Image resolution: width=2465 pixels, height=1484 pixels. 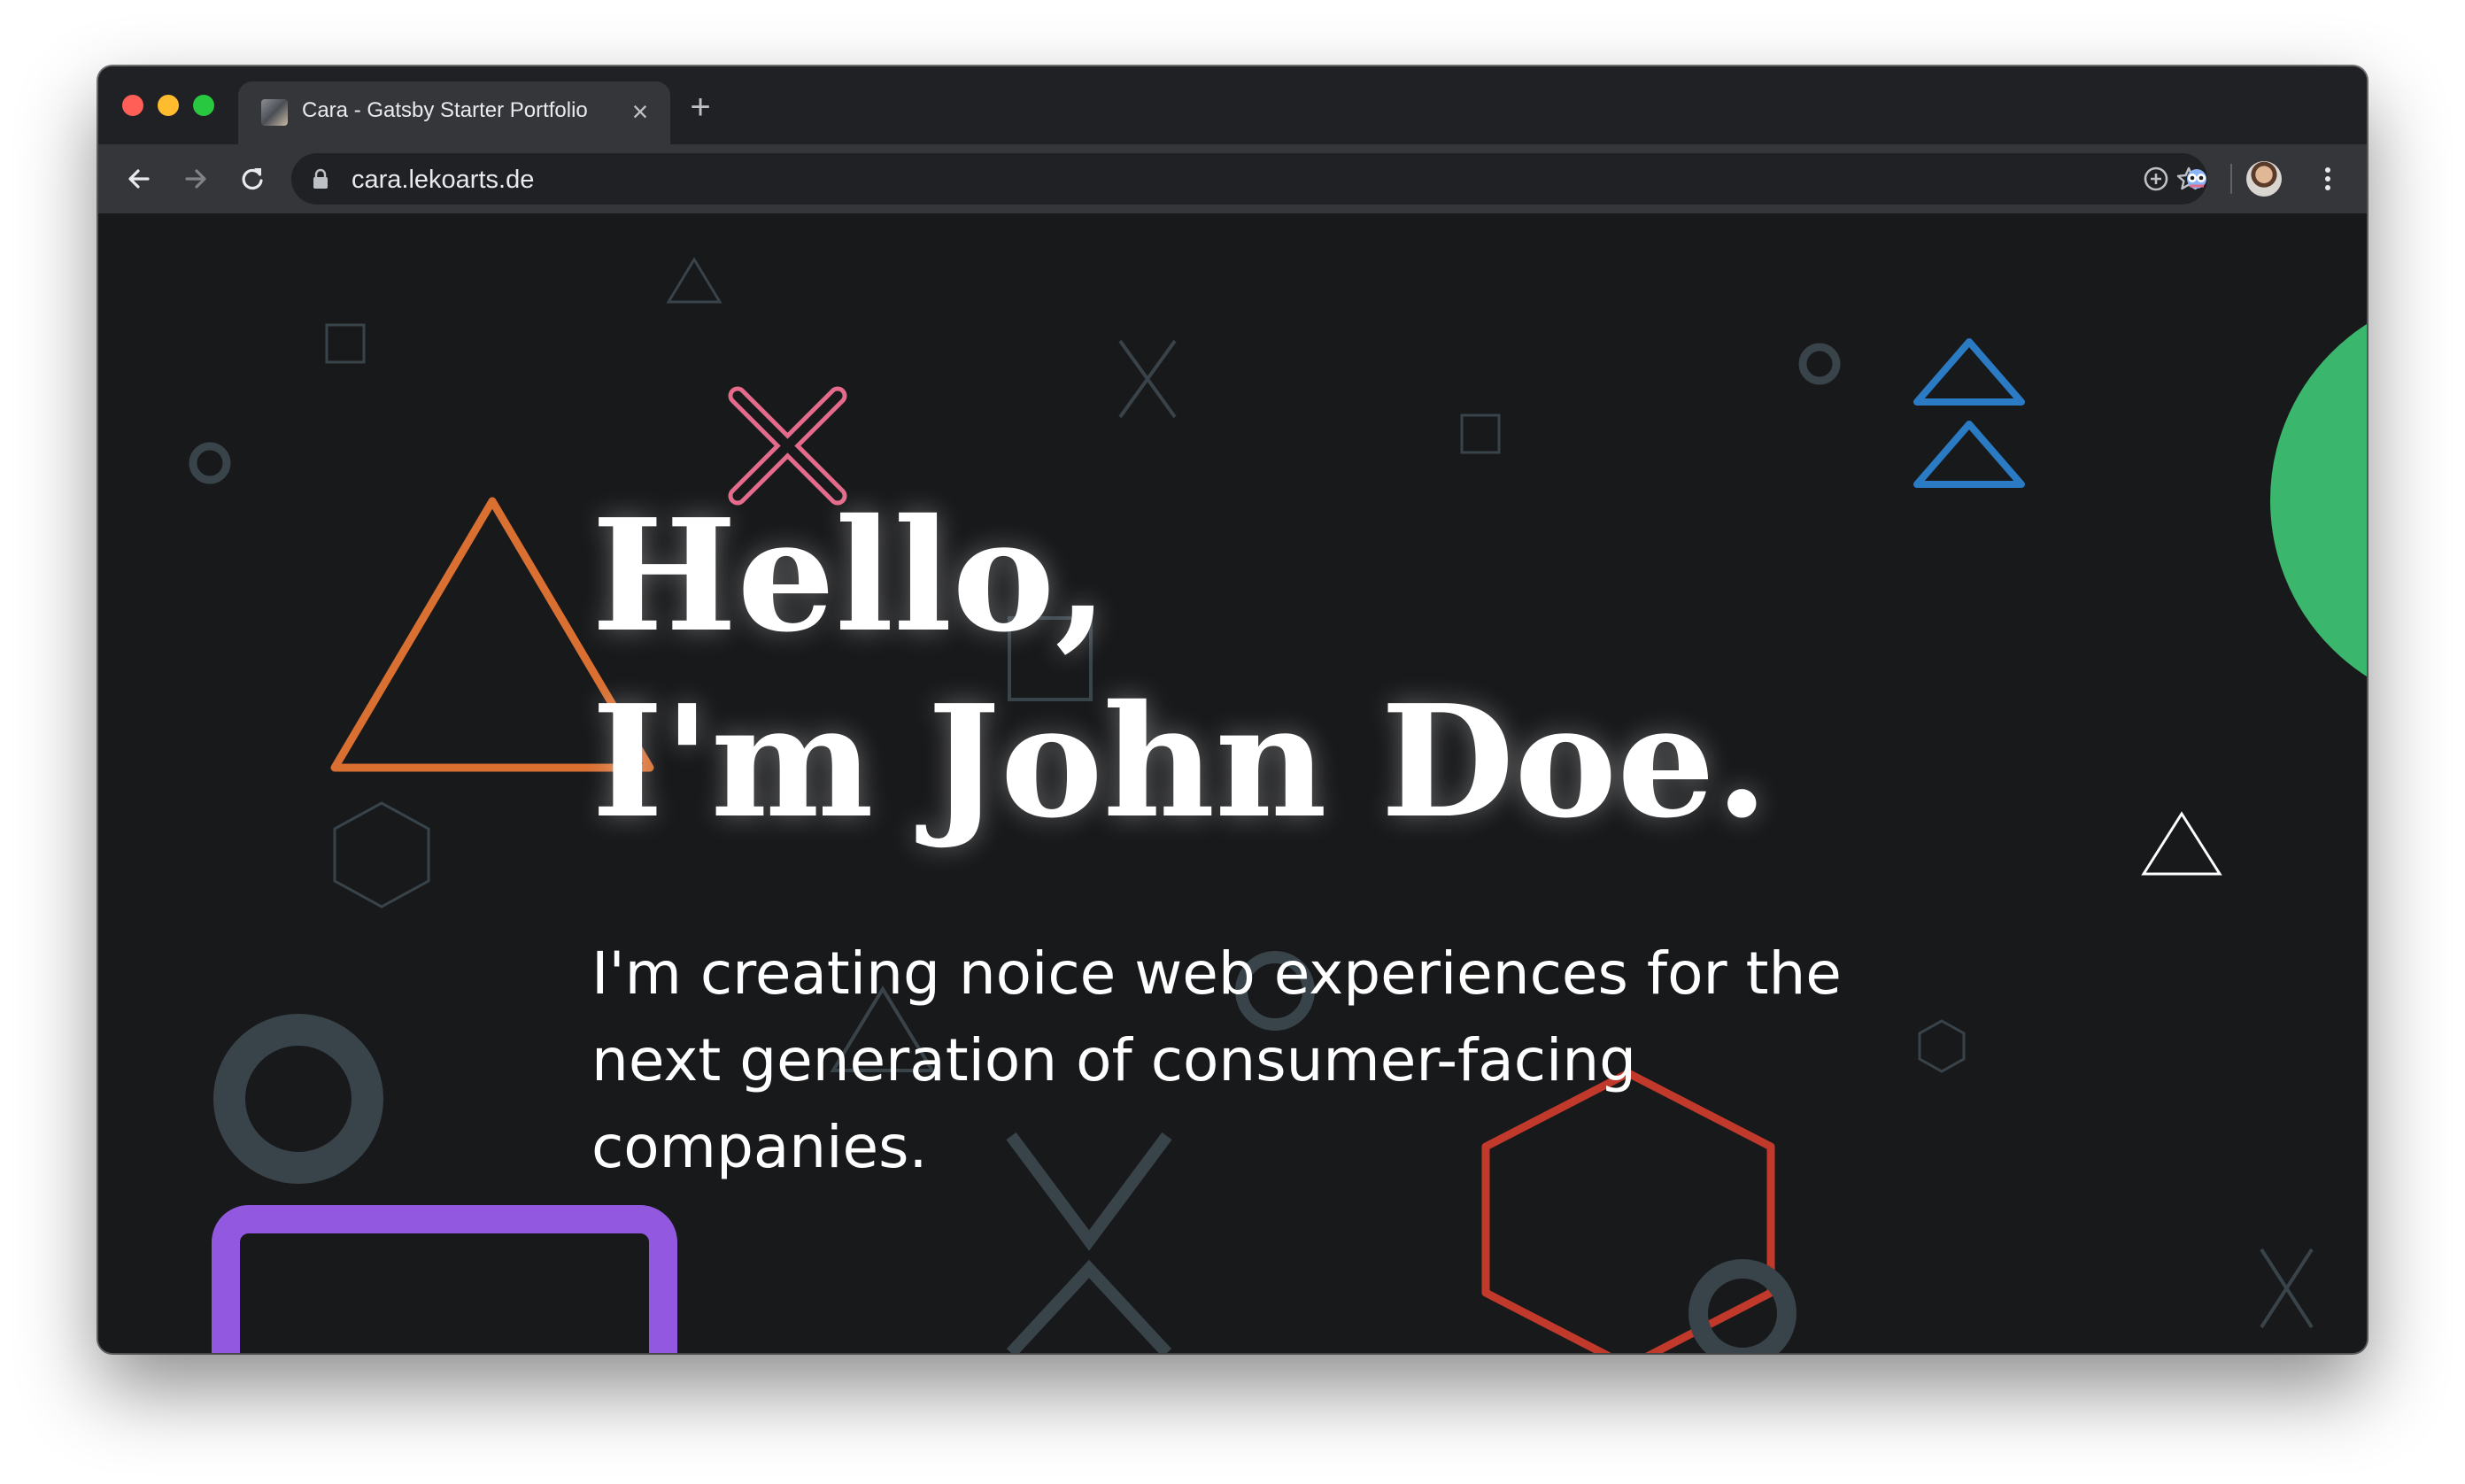 What do you see at coordinates (132, 105) in the screenshot?
I see `close-window-button` at bounding box center [132, 105].